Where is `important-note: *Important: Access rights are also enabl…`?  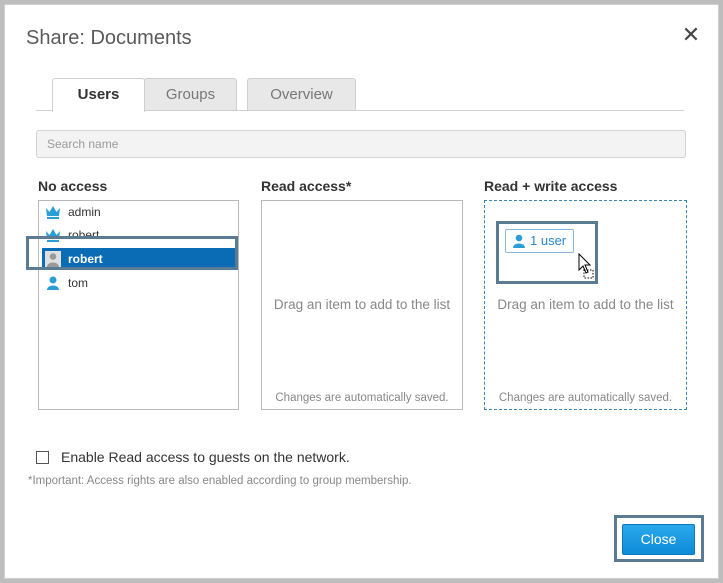
important-note: *Important: Access rights are also enabl… is located at coordinates (220, 481).